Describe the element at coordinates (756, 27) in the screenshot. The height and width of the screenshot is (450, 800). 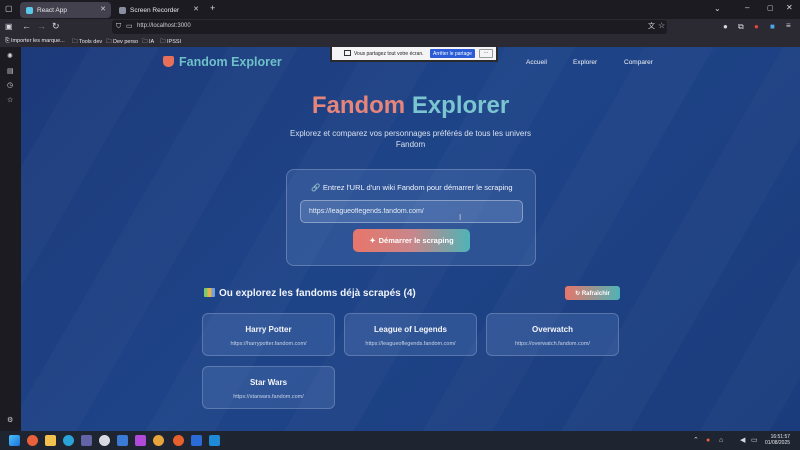
I see `extension-red-icon: ●` at that location.